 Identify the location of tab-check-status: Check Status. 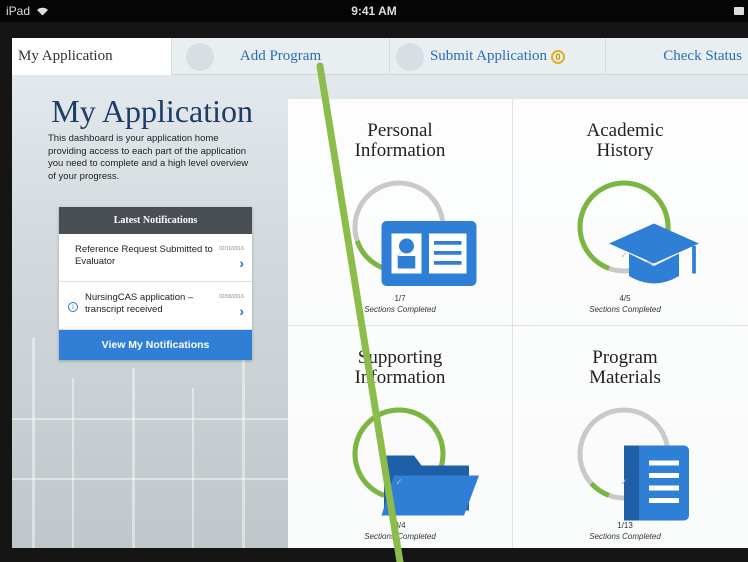
(677, 56).